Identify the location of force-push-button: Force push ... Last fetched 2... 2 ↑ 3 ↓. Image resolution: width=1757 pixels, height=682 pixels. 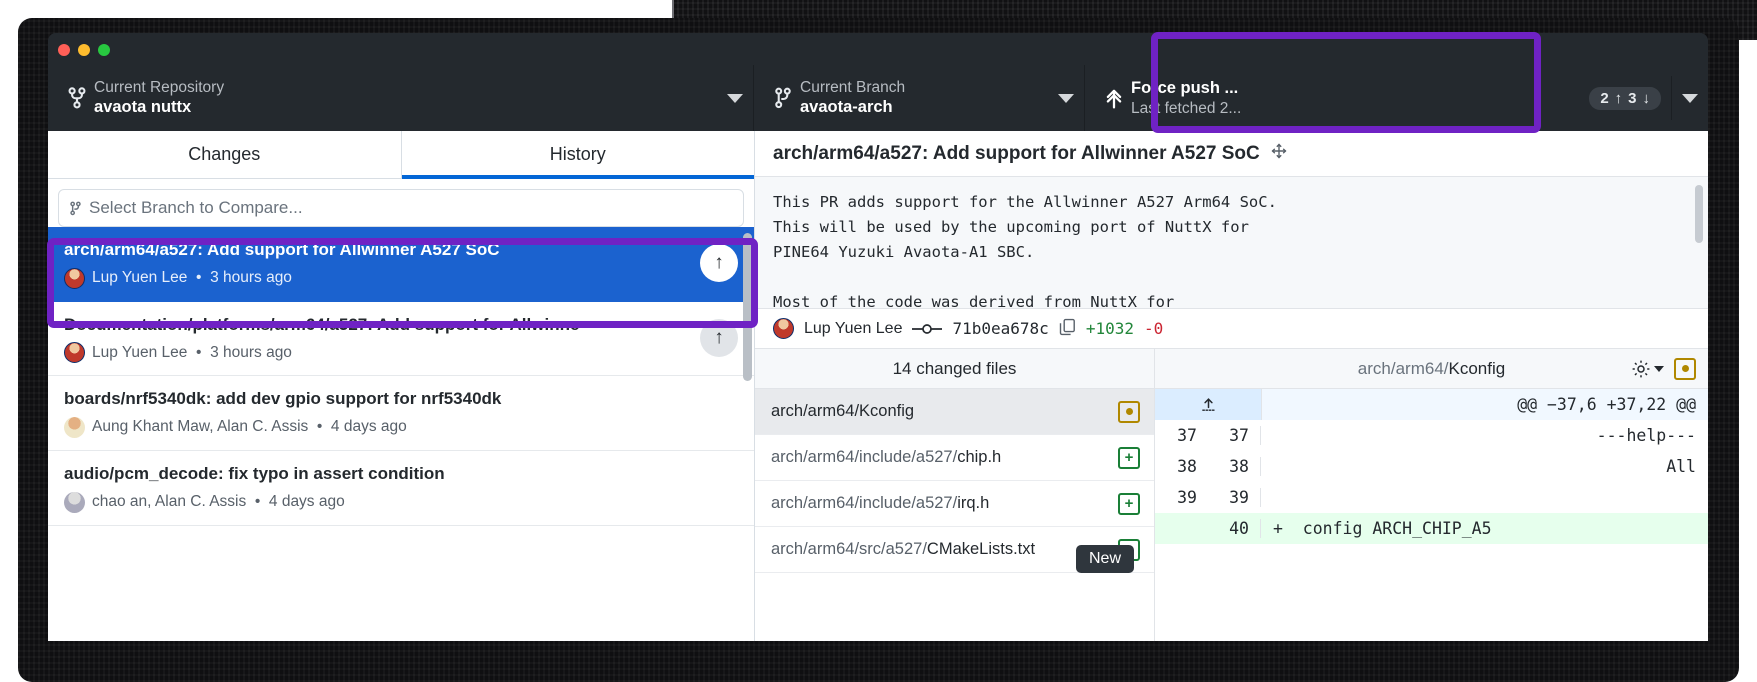
(1396, 98).